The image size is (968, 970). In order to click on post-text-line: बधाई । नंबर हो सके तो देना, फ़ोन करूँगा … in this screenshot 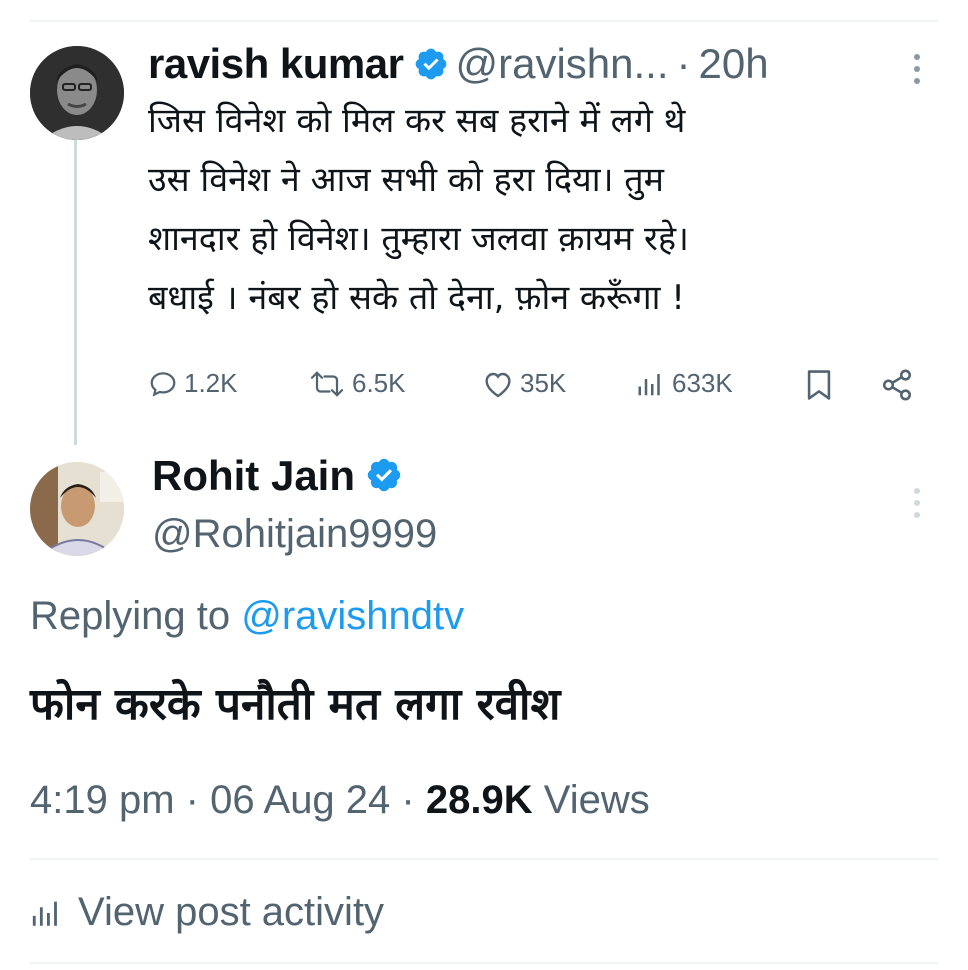, I will do `click(416, 298)`.